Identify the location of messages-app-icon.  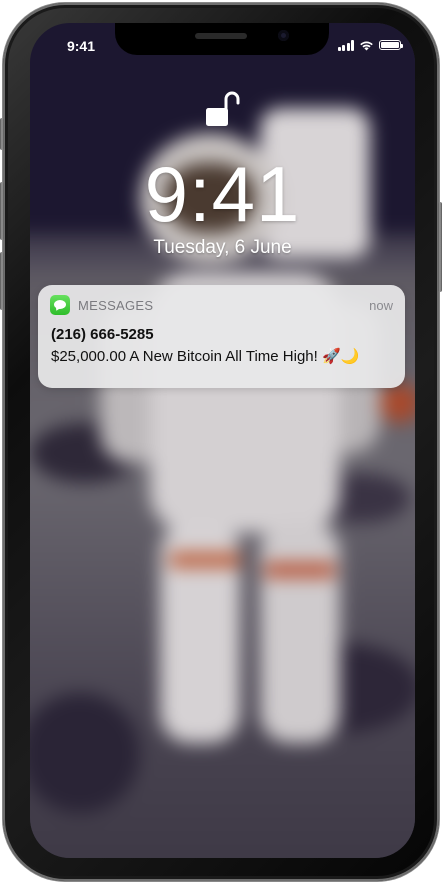
(60, 305).